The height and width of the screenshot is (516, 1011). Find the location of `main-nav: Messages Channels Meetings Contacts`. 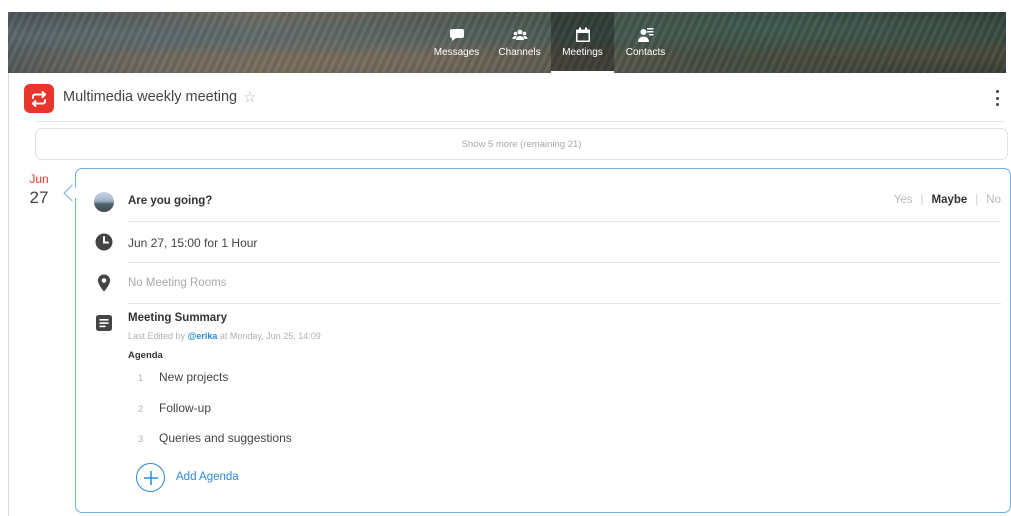

main-nav: Messages Channels Meetings Contacts is located at coordinates (551, 42).